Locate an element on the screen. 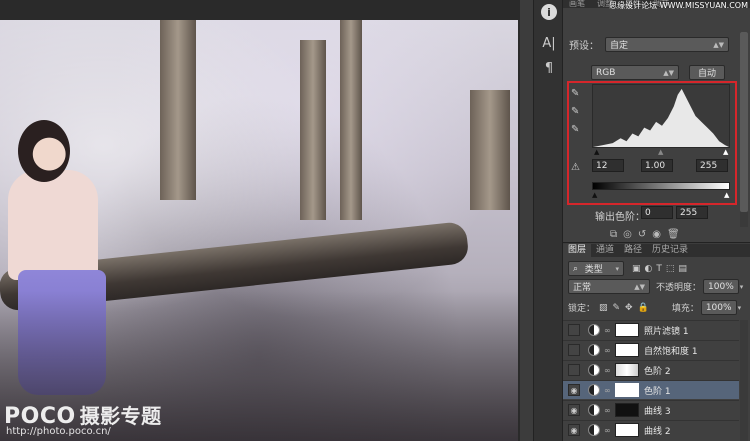 This screenshot has height=441, width=750. scroll-thumb is located at coordinates (744, 122).